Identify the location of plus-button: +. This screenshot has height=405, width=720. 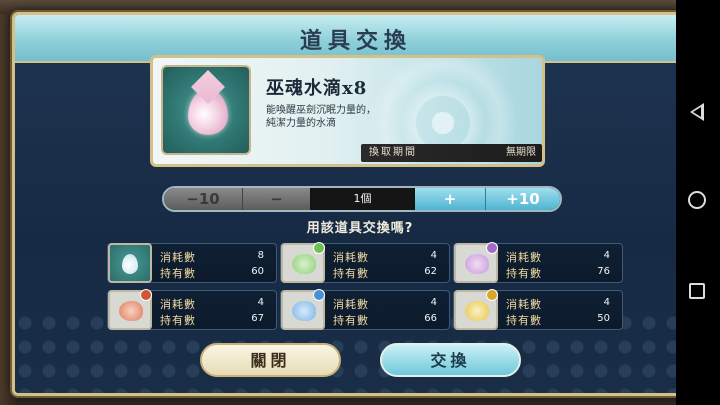
(450, 199).